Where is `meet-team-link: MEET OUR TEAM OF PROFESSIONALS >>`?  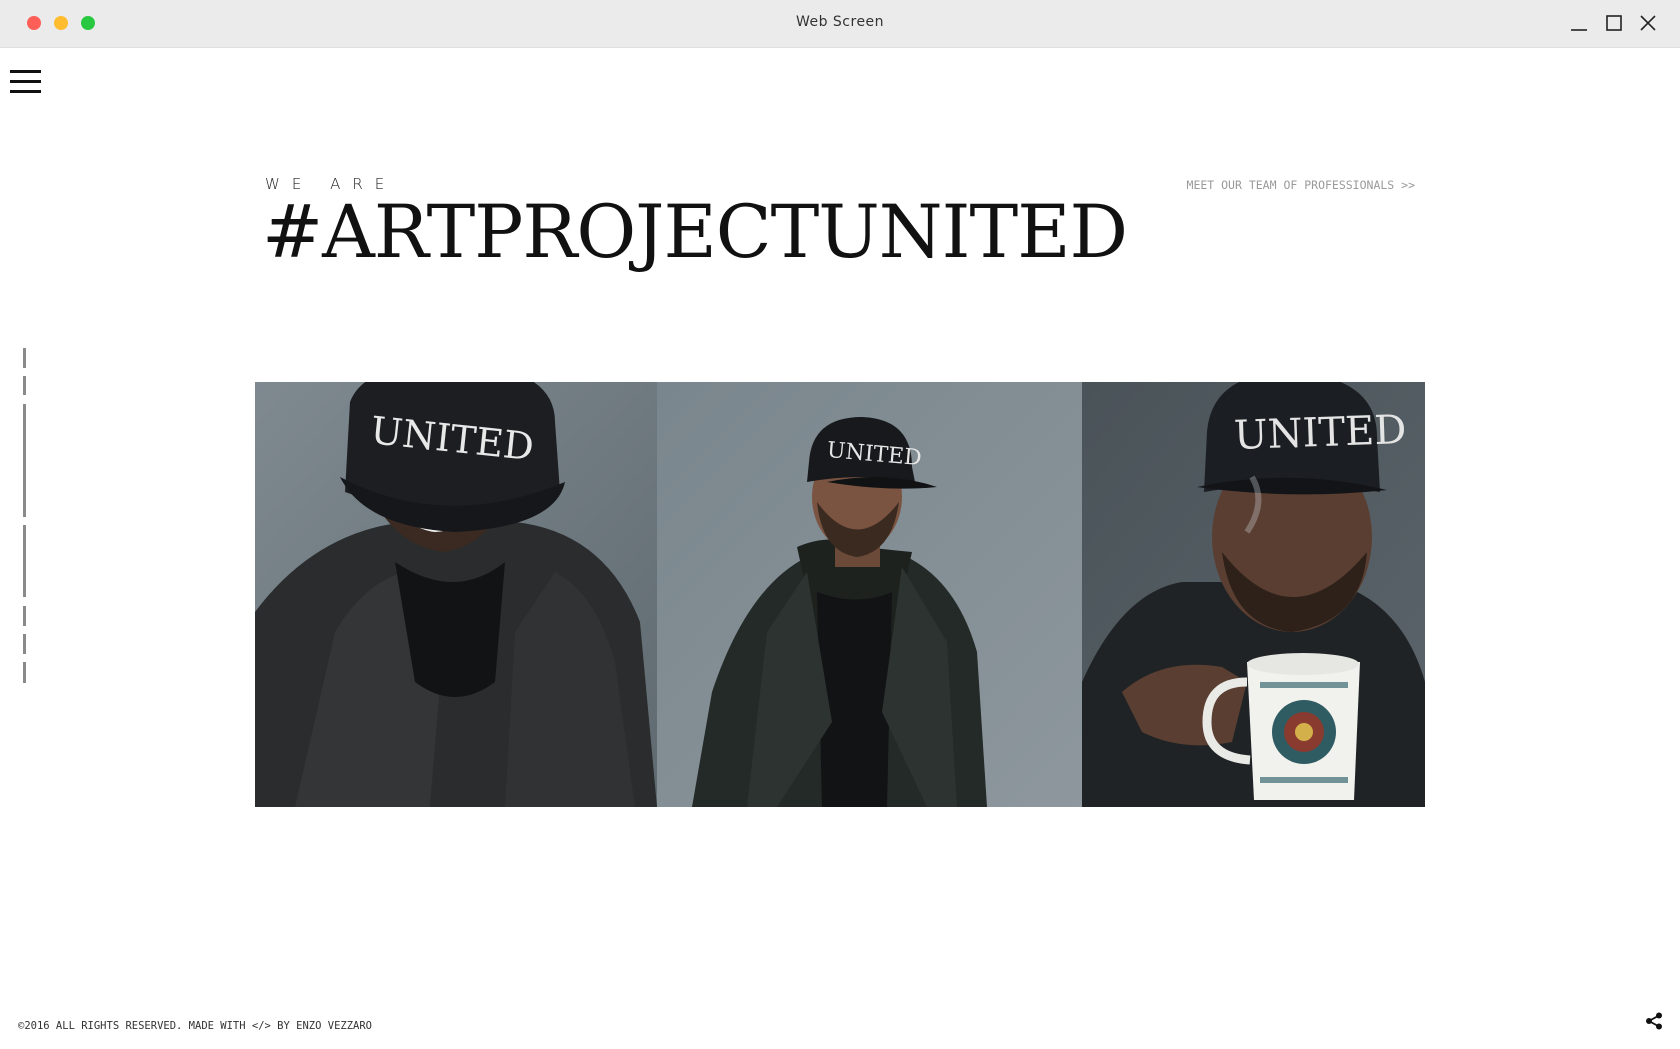 meet-team-link: MEET OUR TEAM OF PROFESSIONALS >> is located at coordinates (1301, 185).